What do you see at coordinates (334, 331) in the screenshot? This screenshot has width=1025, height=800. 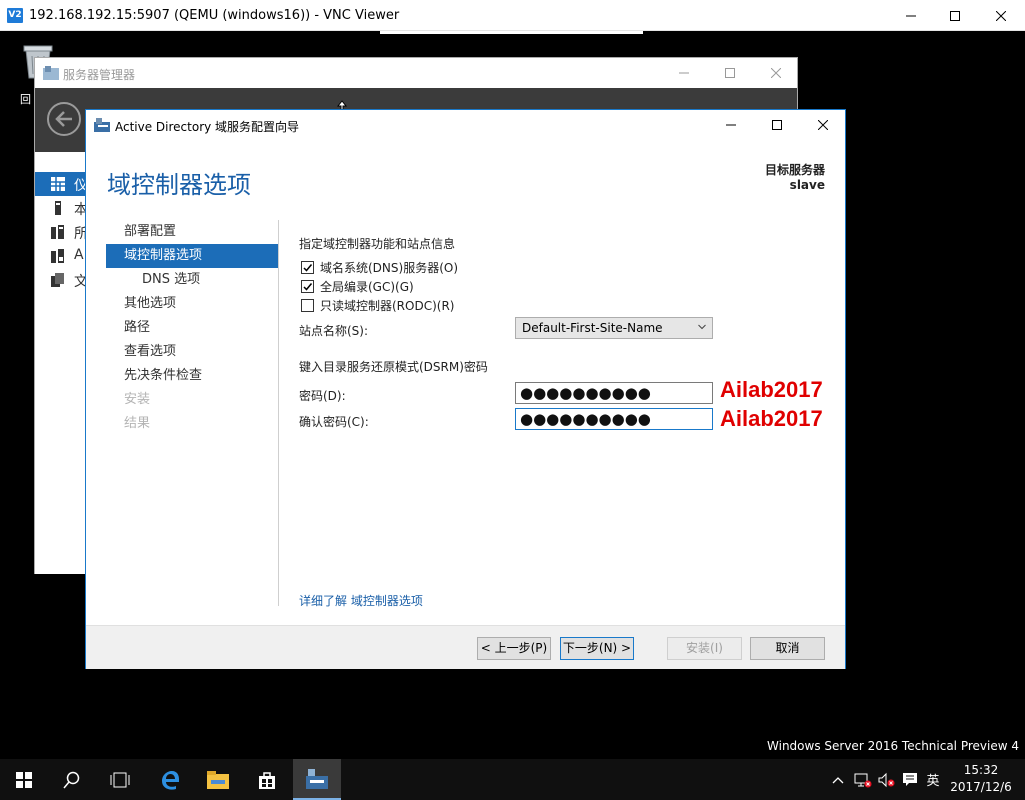 I see `site-name-label: 站点名称(S):` at bounding box center [334, 331].